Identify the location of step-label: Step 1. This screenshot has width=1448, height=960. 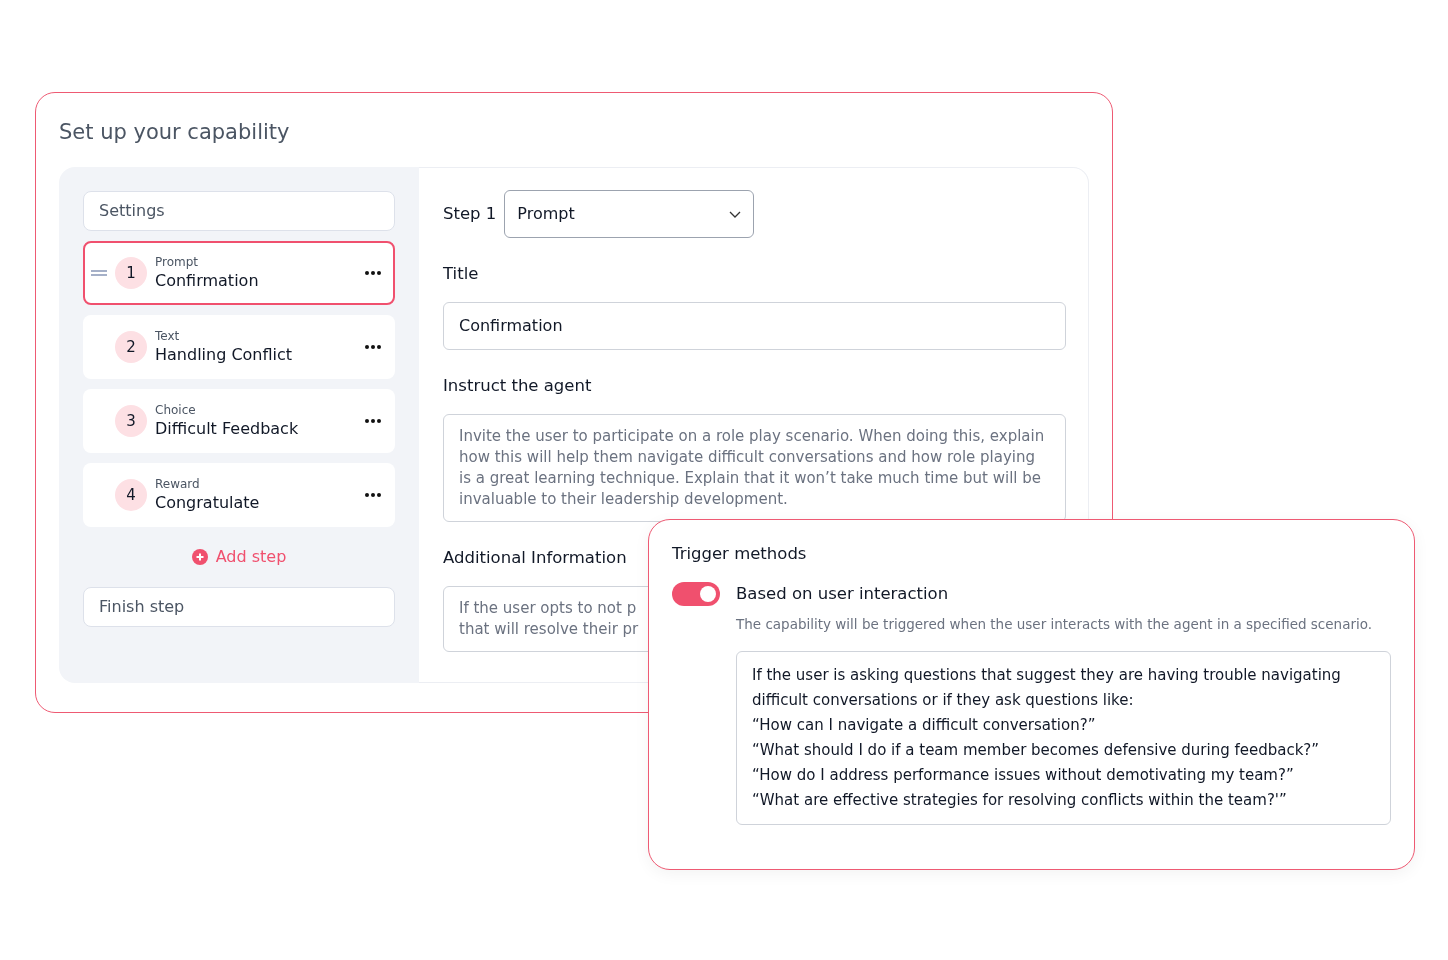
(470, 214).